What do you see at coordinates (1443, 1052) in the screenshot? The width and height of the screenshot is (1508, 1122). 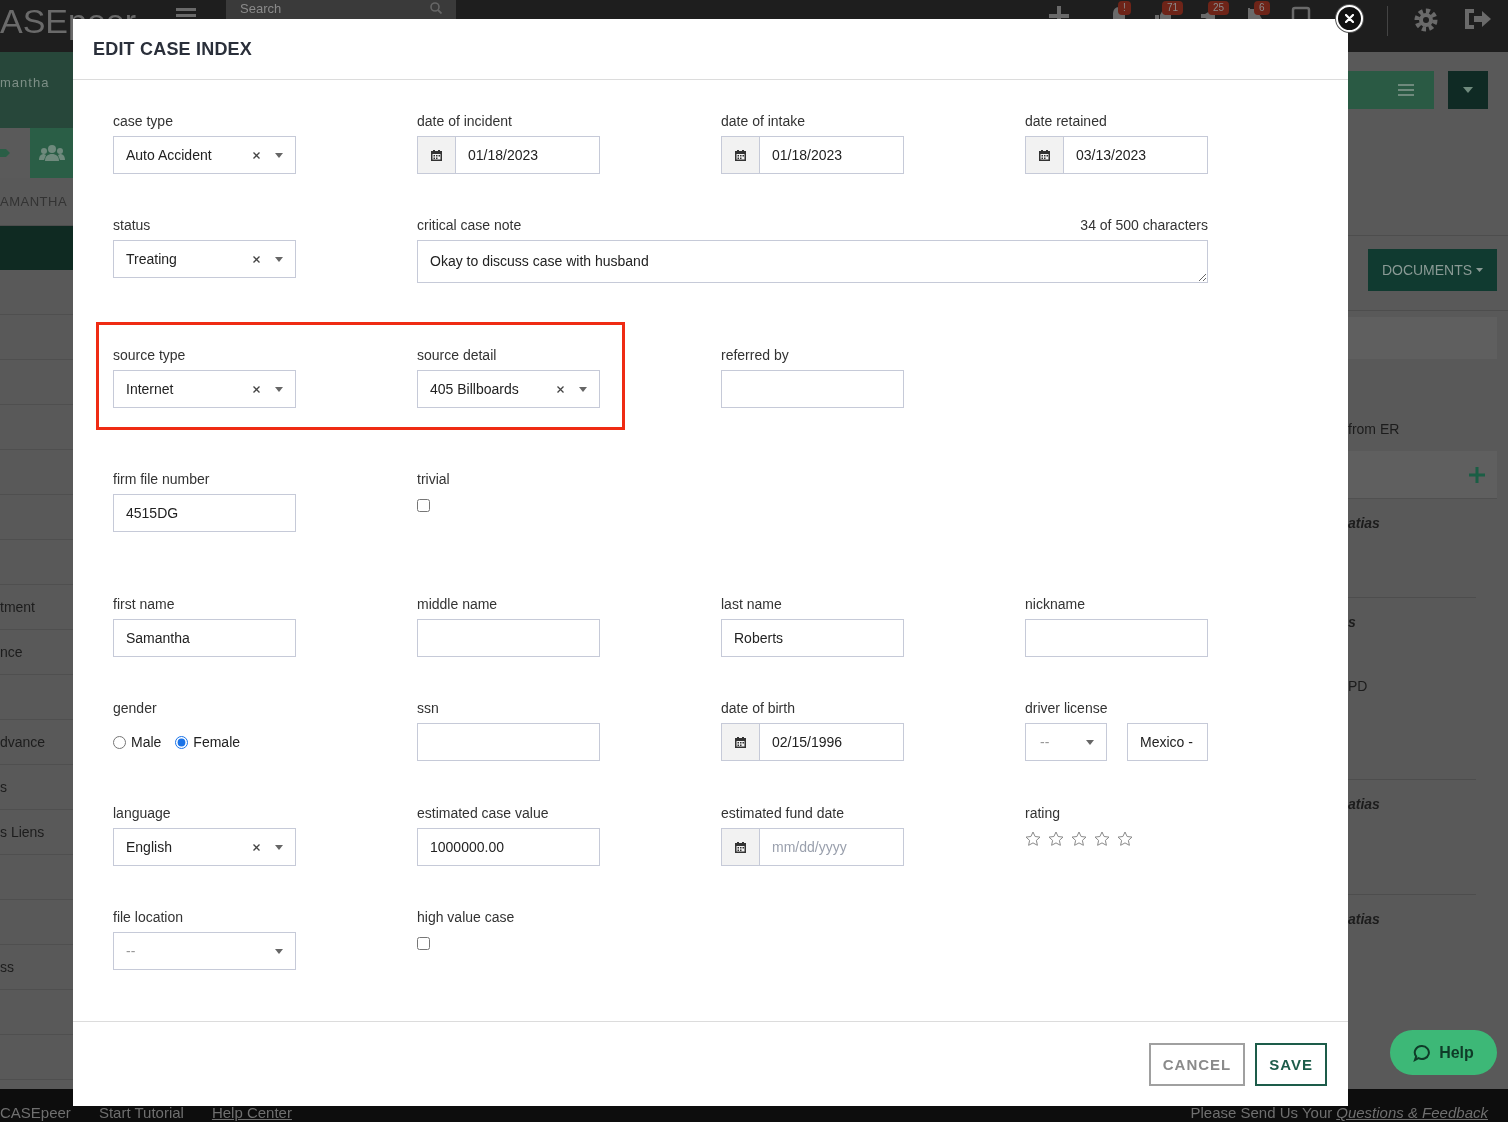 I see `help-button: Help` at bounding box center [1443, 1052].